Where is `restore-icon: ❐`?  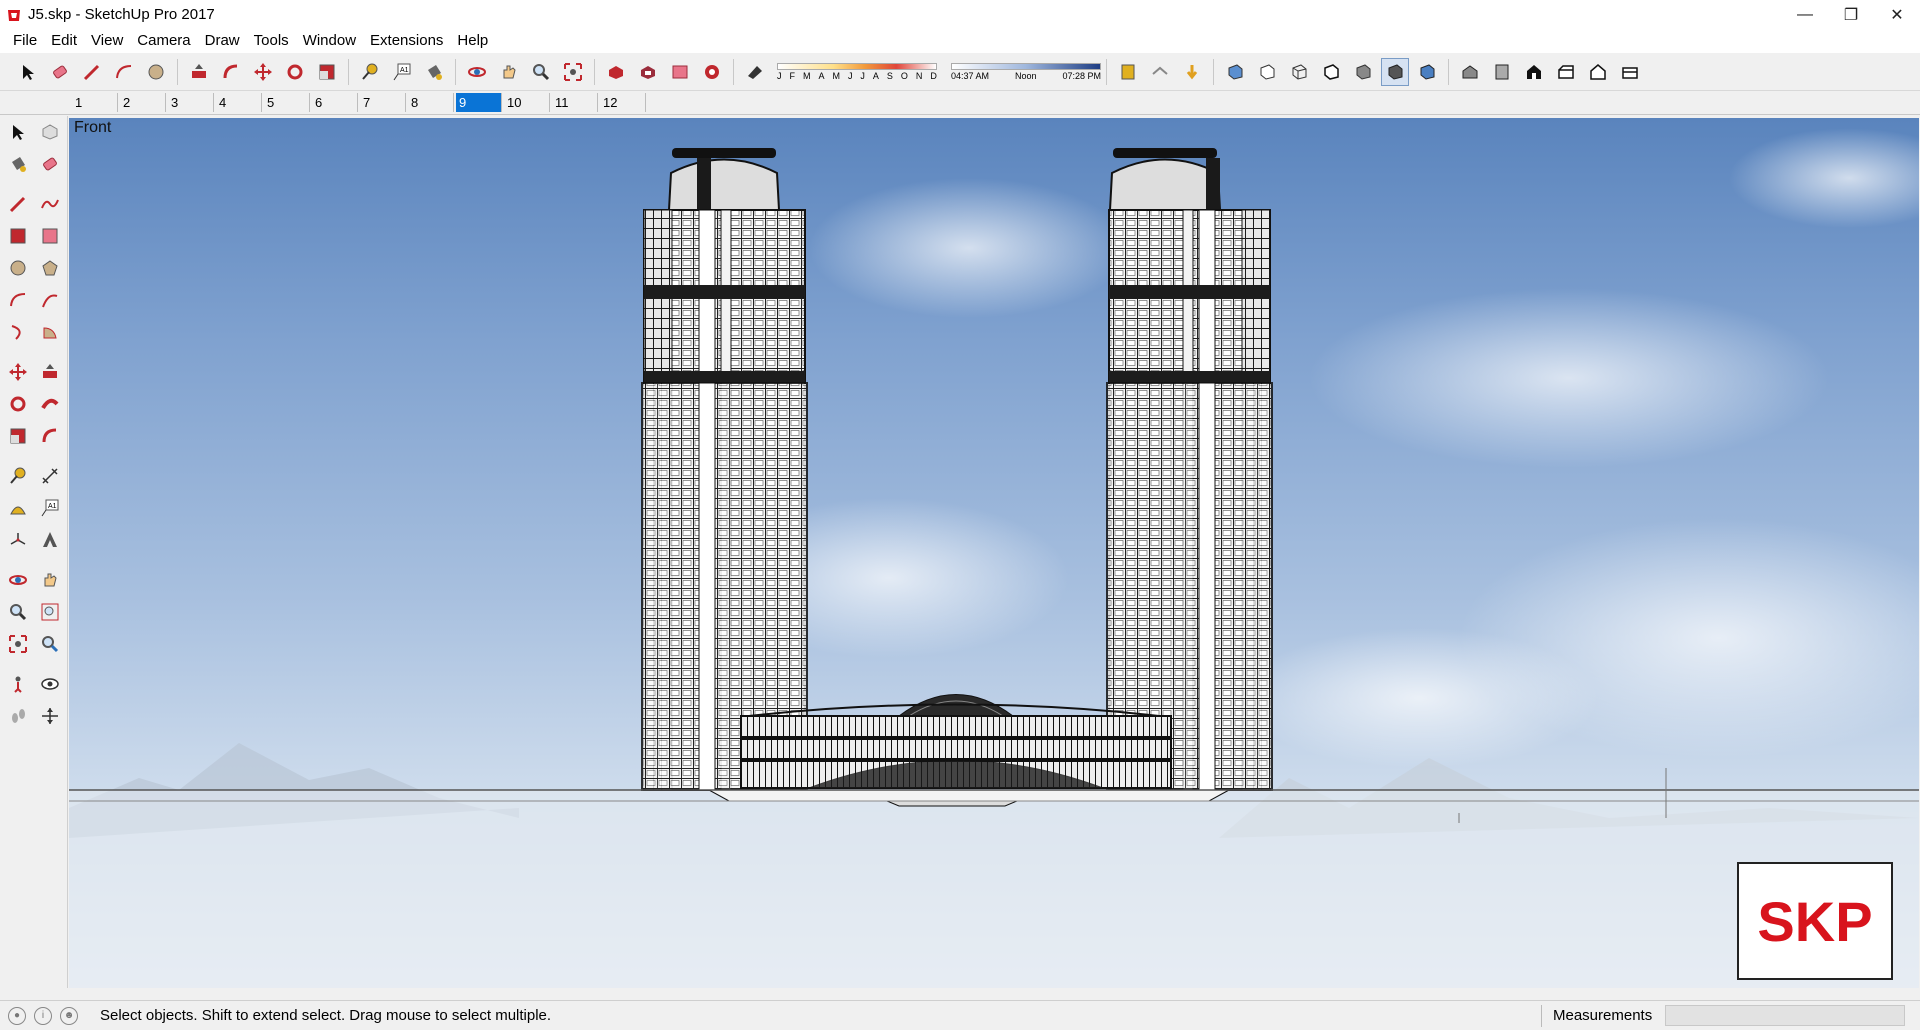 restore-icon: ❐ is located at coordinates (1851, 14).